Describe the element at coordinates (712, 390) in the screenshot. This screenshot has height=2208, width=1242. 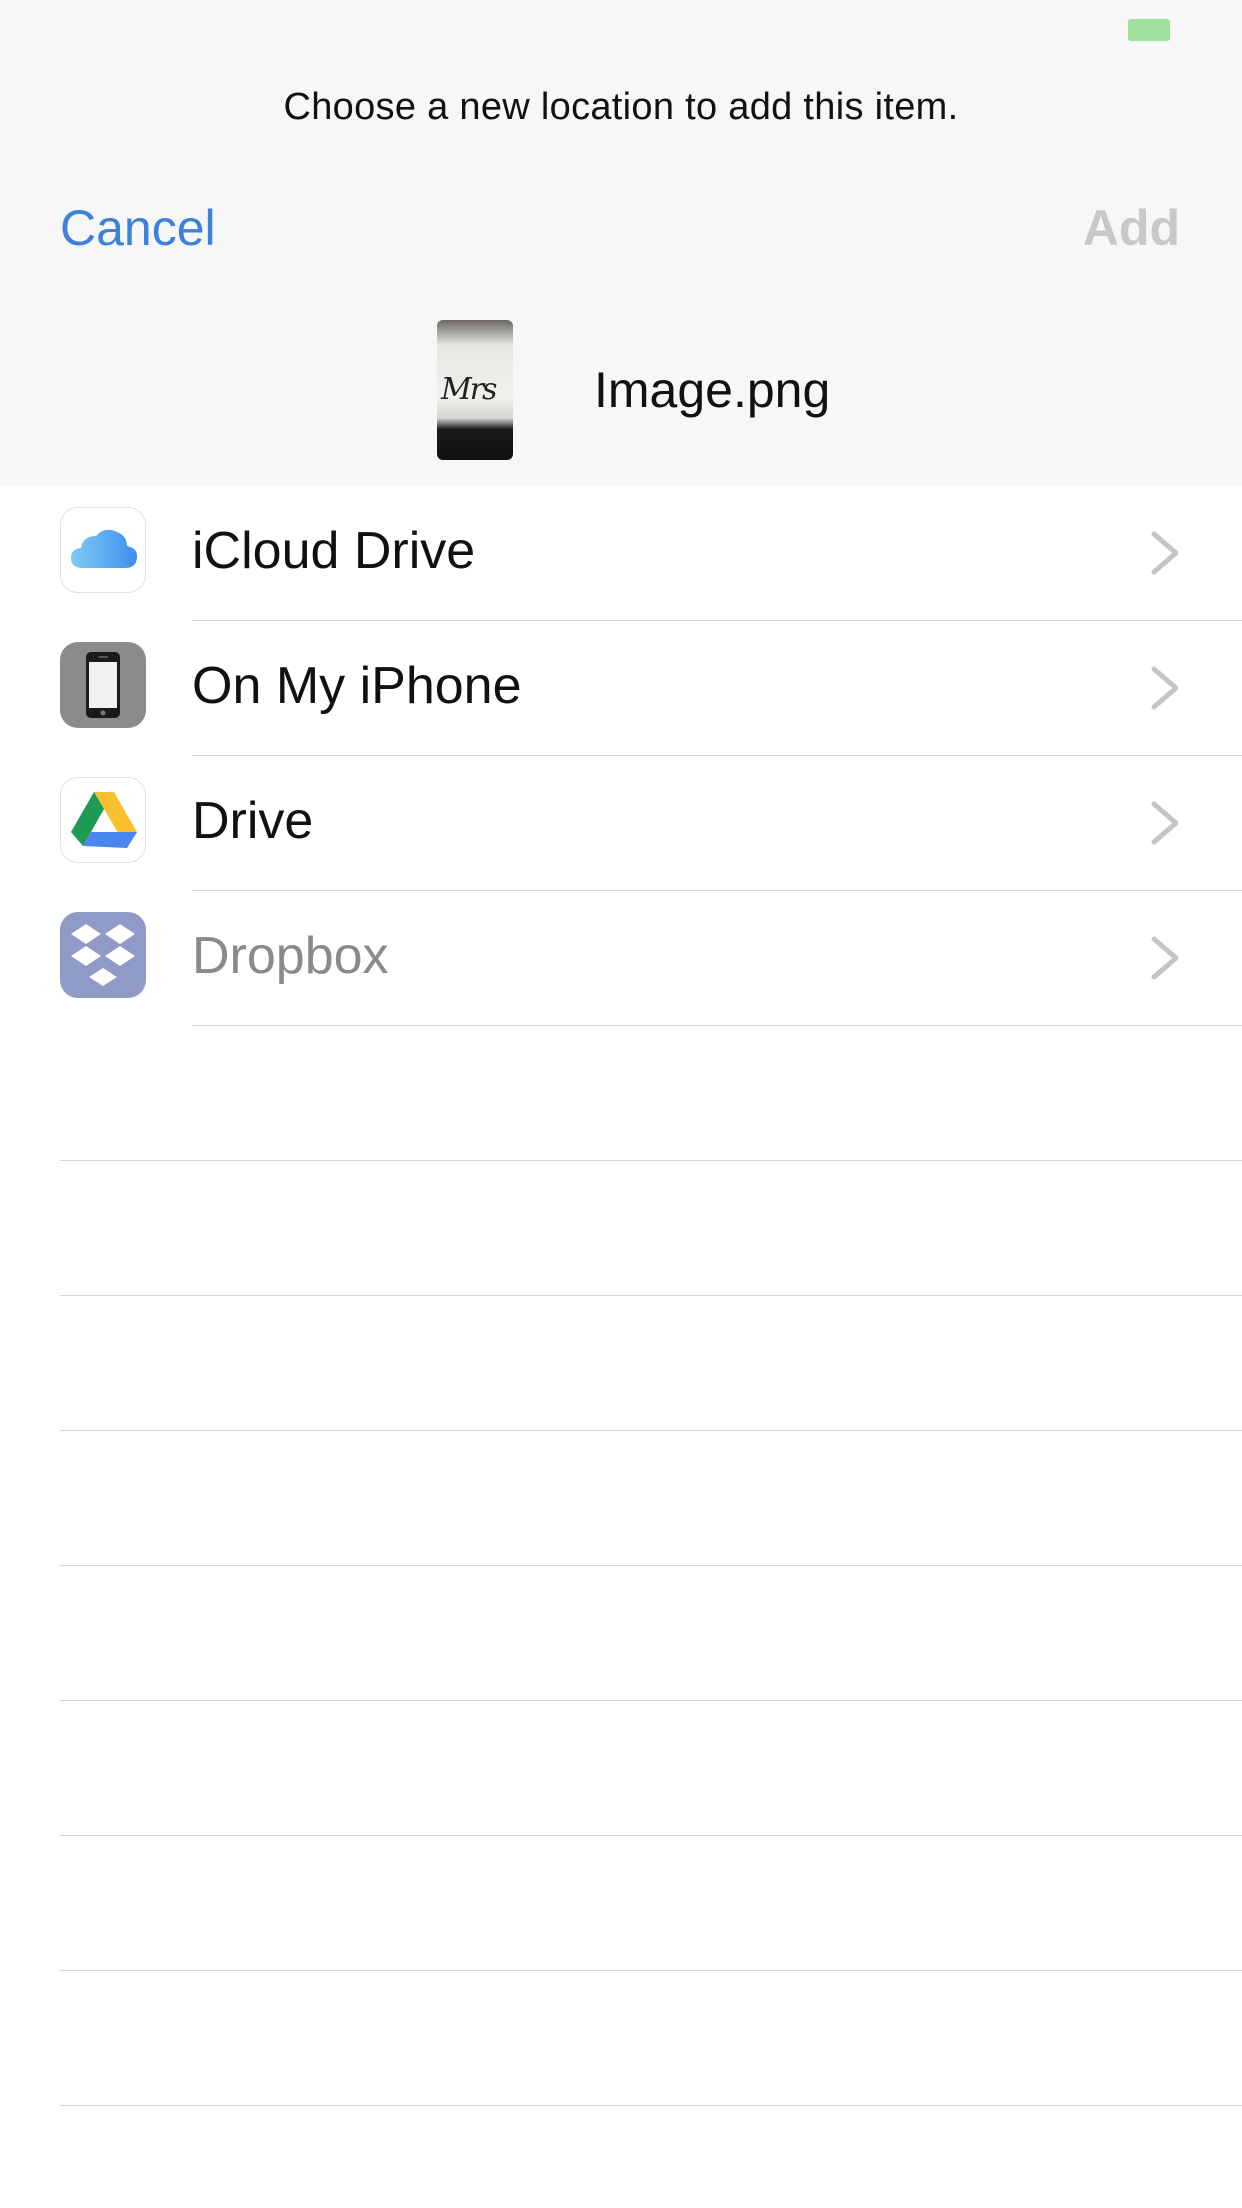
I see `file-name: Image.png` at that location.